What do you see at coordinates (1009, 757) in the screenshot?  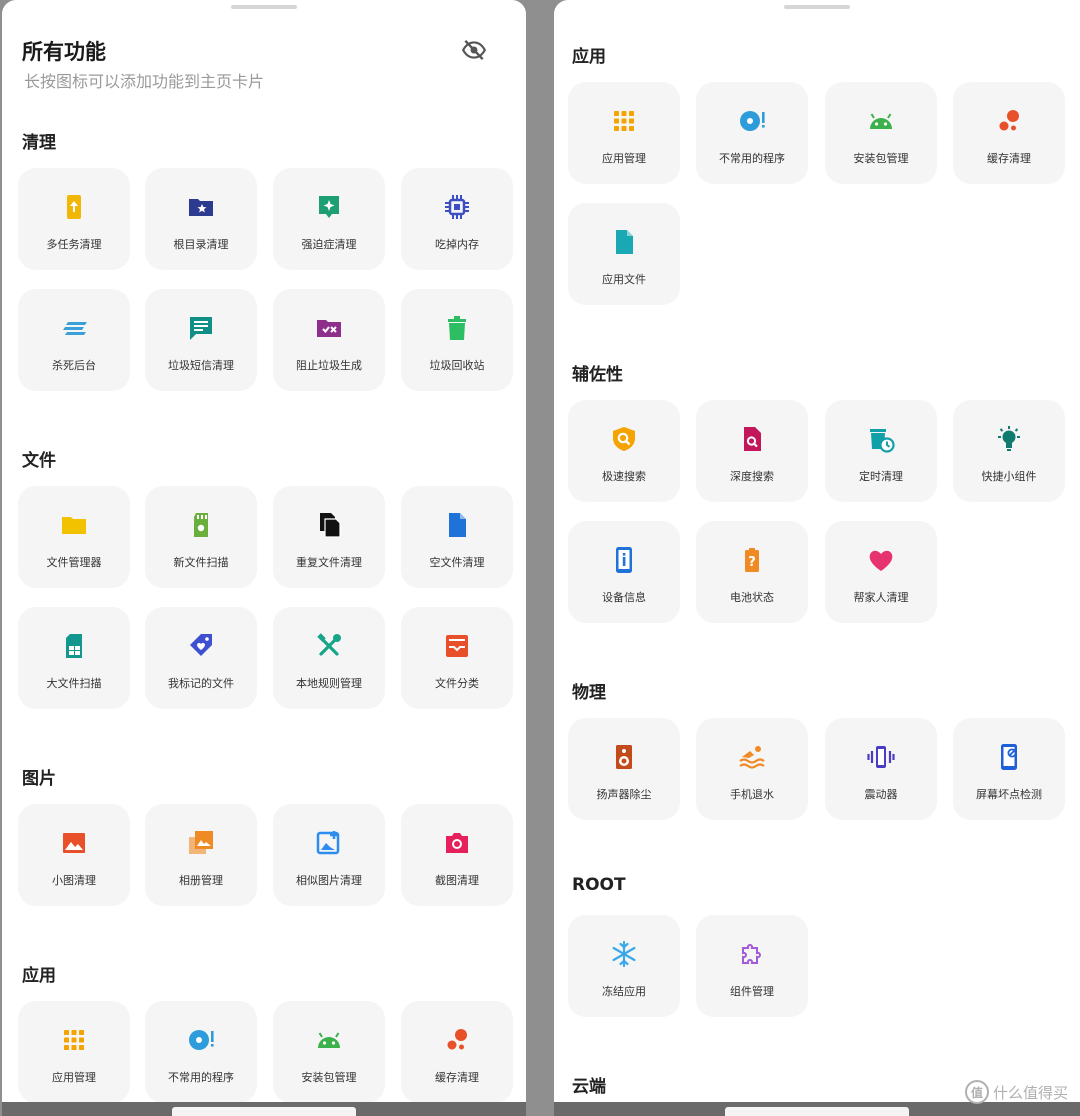 I see `phone-scan-icon` at bounding box center [1009, 757].